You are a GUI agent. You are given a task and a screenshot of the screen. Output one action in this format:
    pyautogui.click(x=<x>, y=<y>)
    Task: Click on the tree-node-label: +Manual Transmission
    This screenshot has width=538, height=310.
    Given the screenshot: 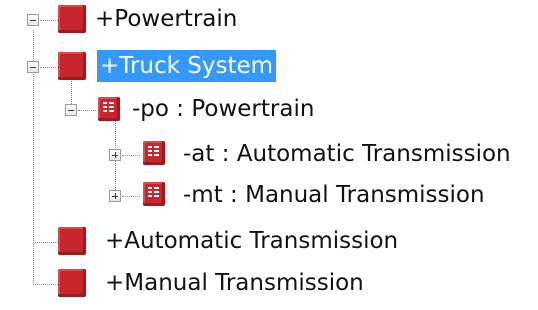 What is the action you would take?
    pyautogui.click(x=234, y=283)
    